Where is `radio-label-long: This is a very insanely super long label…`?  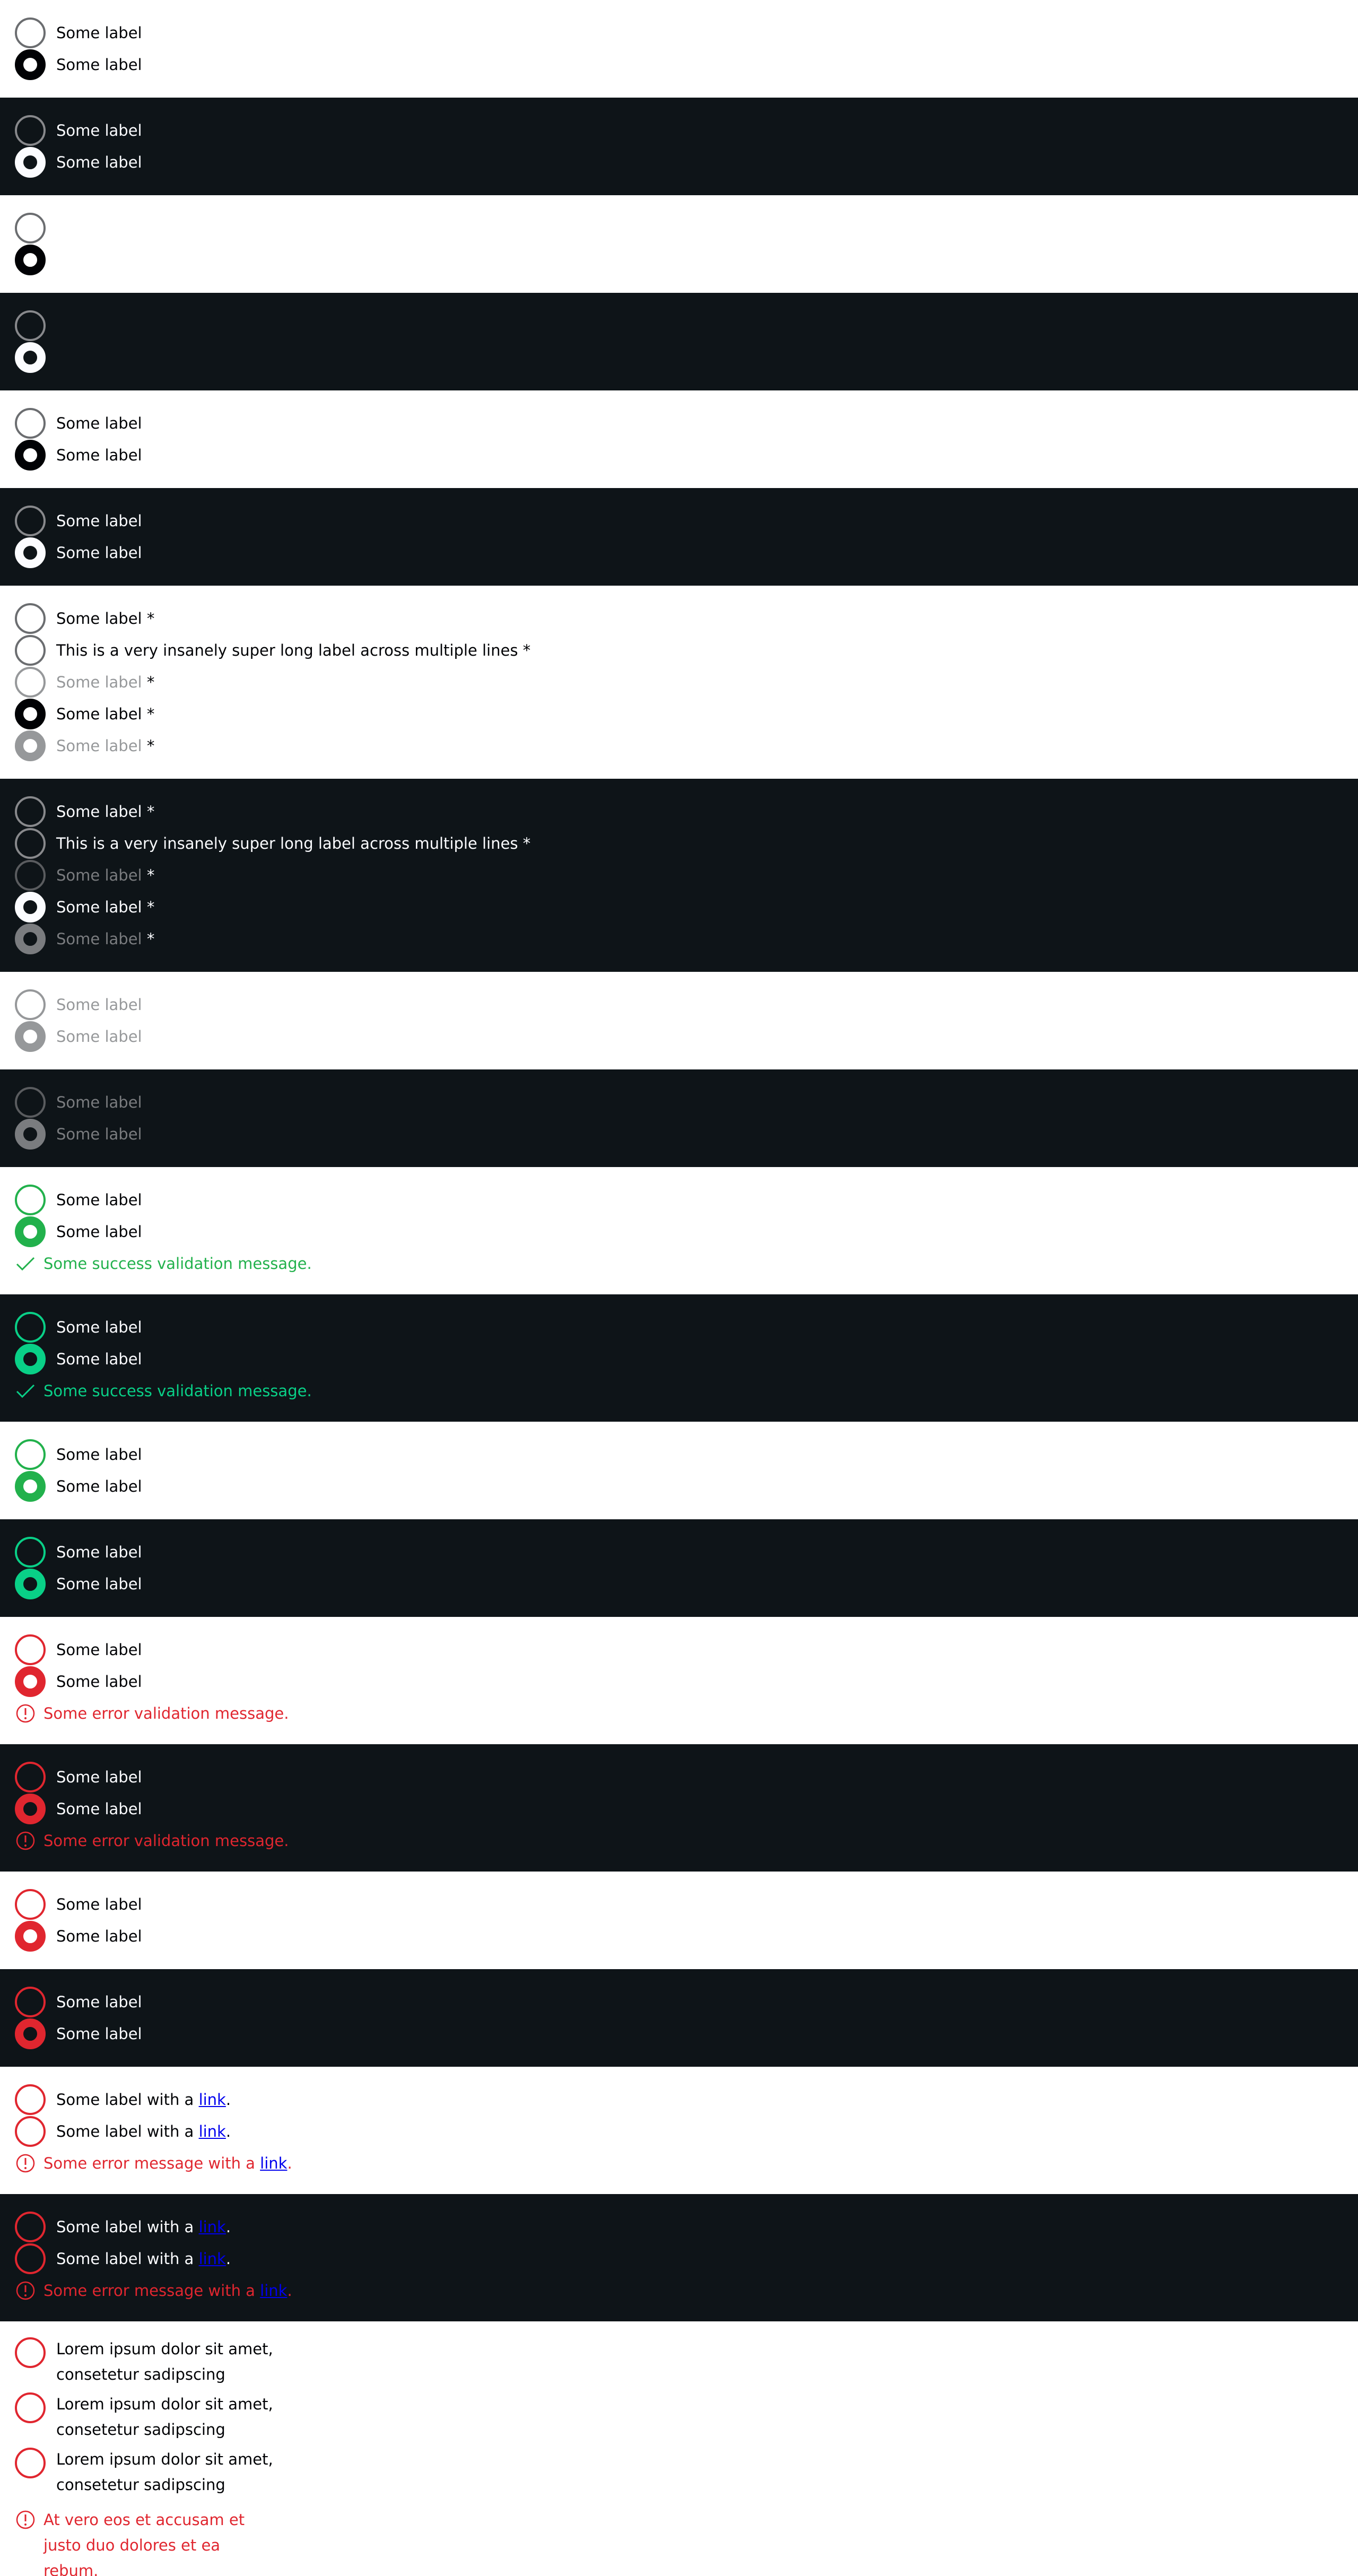 radio-label-long: This is a very insanely super long label… is located at coordinates (293, 651).